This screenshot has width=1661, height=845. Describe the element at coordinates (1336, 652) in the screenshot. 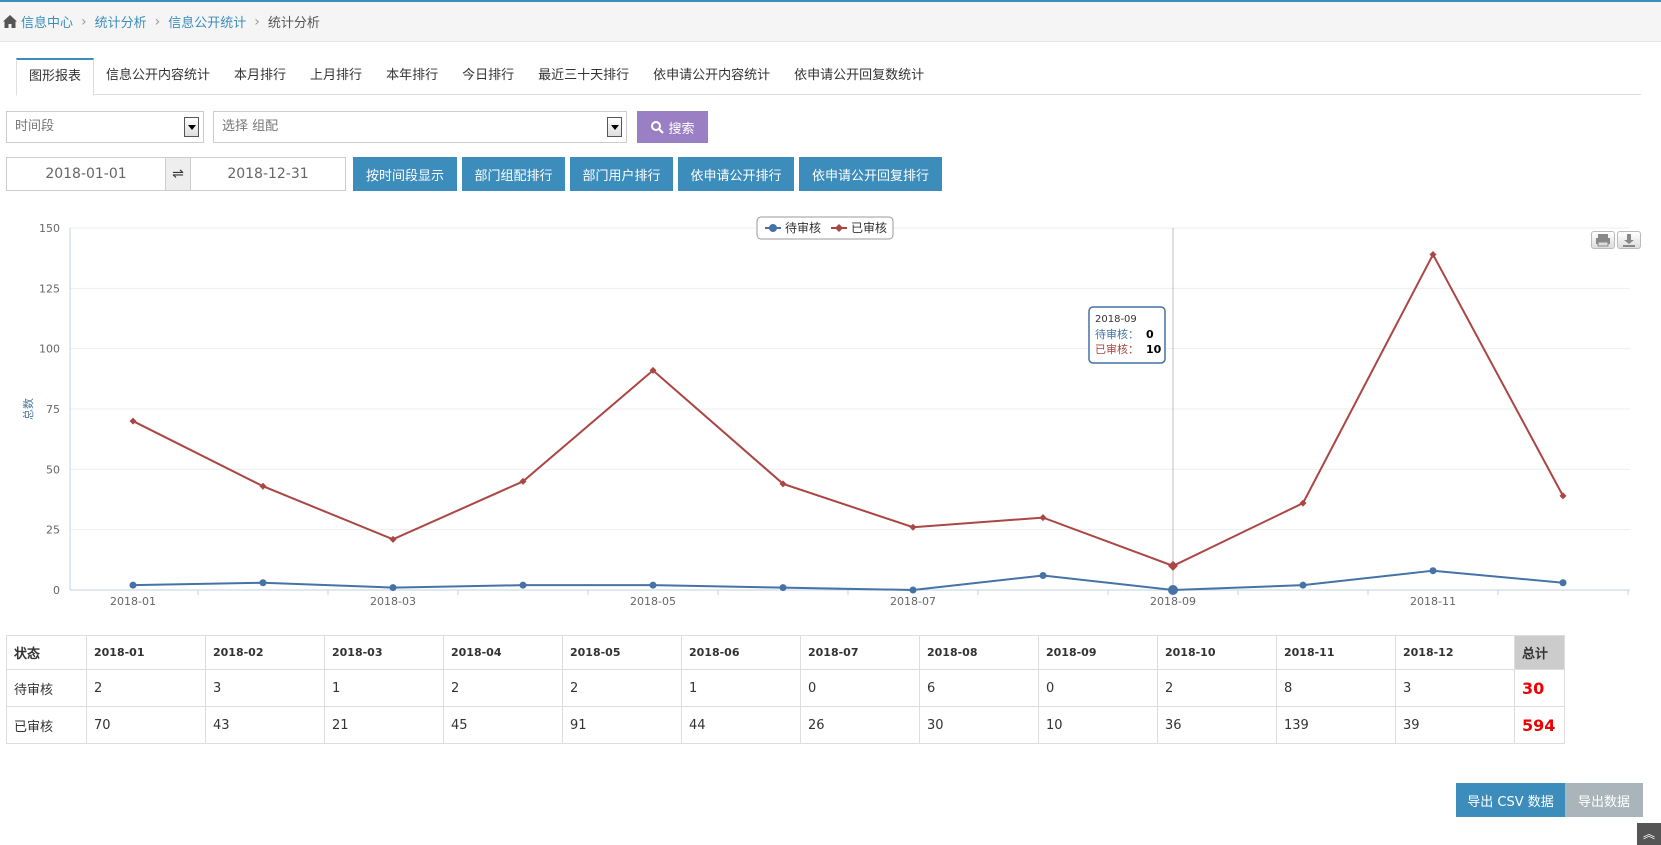

I see `month-header: 2018-11` at that location.